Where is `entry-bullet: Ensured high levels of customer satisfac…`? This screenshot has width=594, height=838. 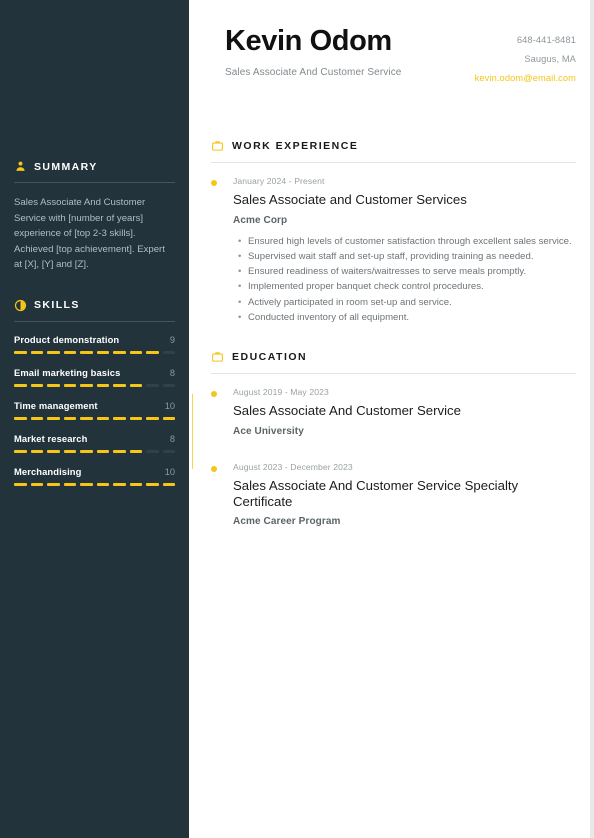 entry-bullet: Ensured high levels of customer satisfac… is located at coordinates (407, 242).